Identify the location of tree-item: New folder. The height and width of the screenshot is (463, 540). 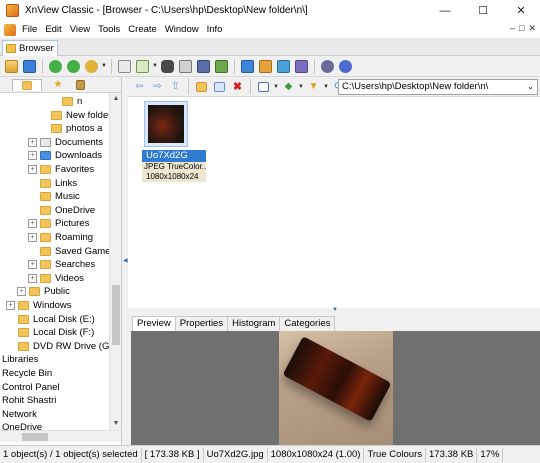
(74, 115).